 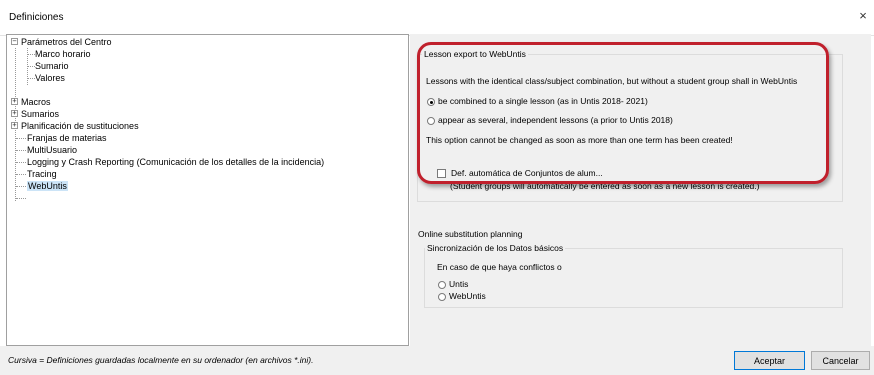 I want to click on title-bar: Definiciones ×, so click(x=437, y=18).